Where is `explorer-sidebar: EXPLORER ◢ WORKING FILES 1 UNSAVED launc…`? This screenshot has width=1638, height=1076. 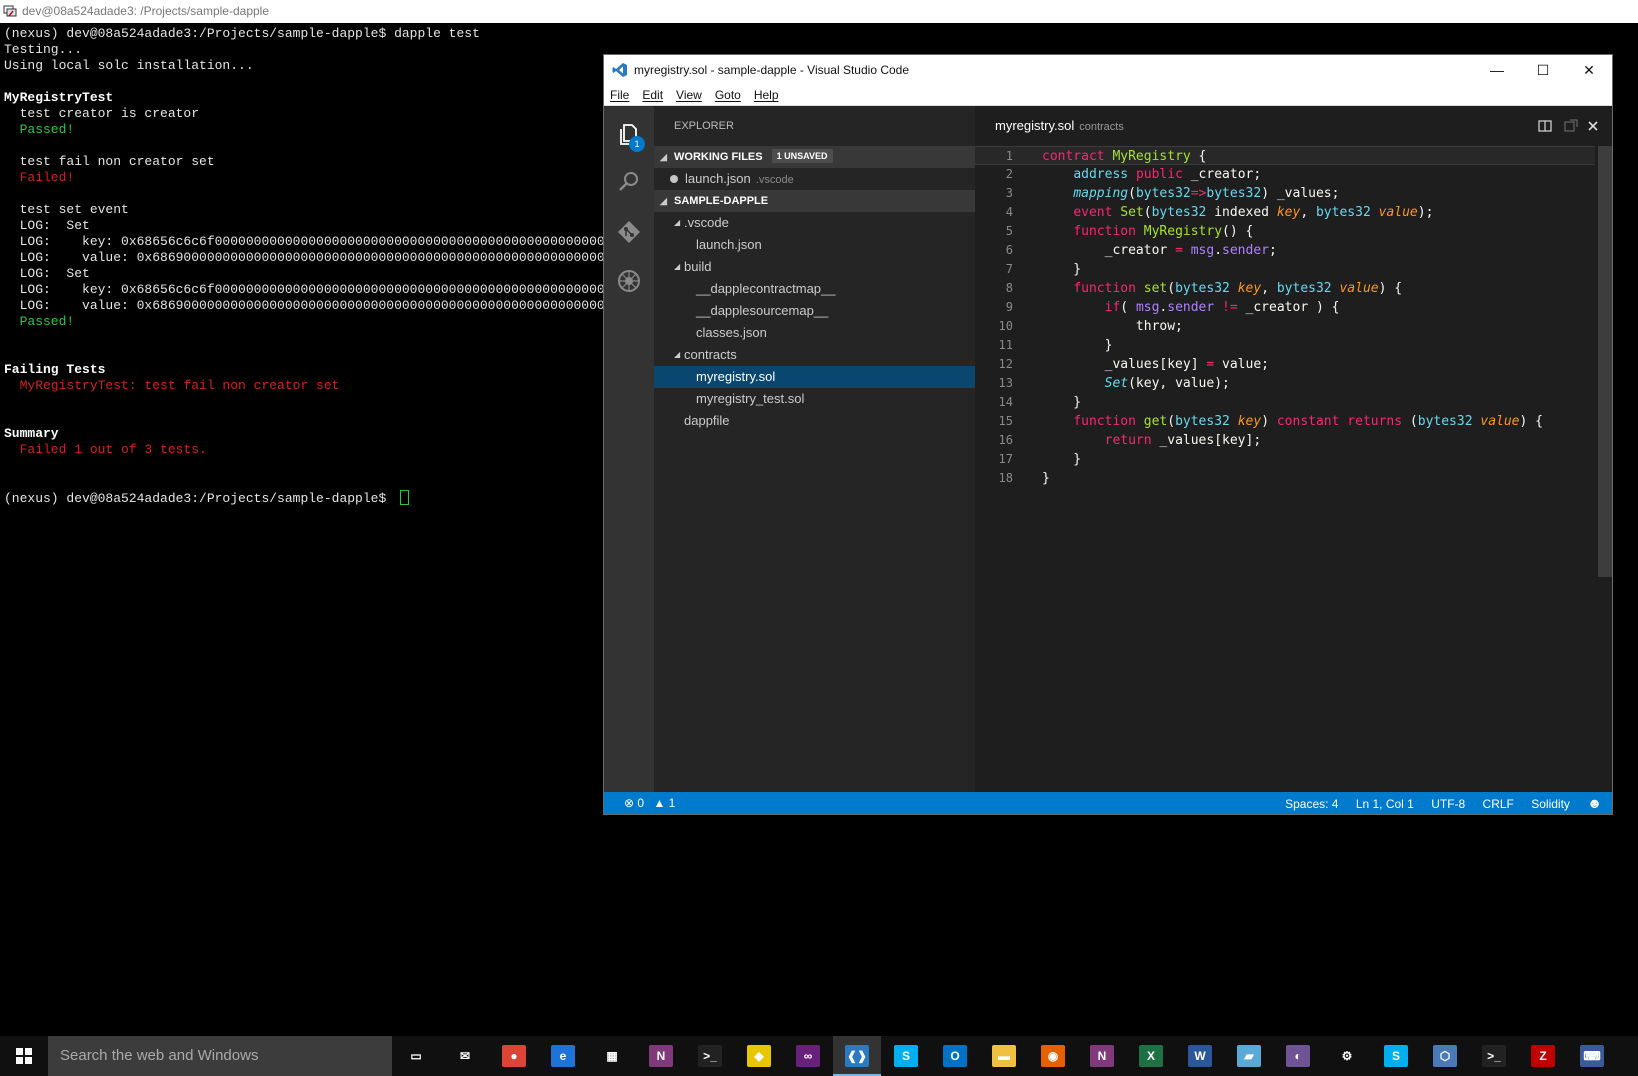
explorer-sidebar: EXPLORER ◢ WORKING FILES 1 UNSAVED launc… is located at coordinates (814, 449).